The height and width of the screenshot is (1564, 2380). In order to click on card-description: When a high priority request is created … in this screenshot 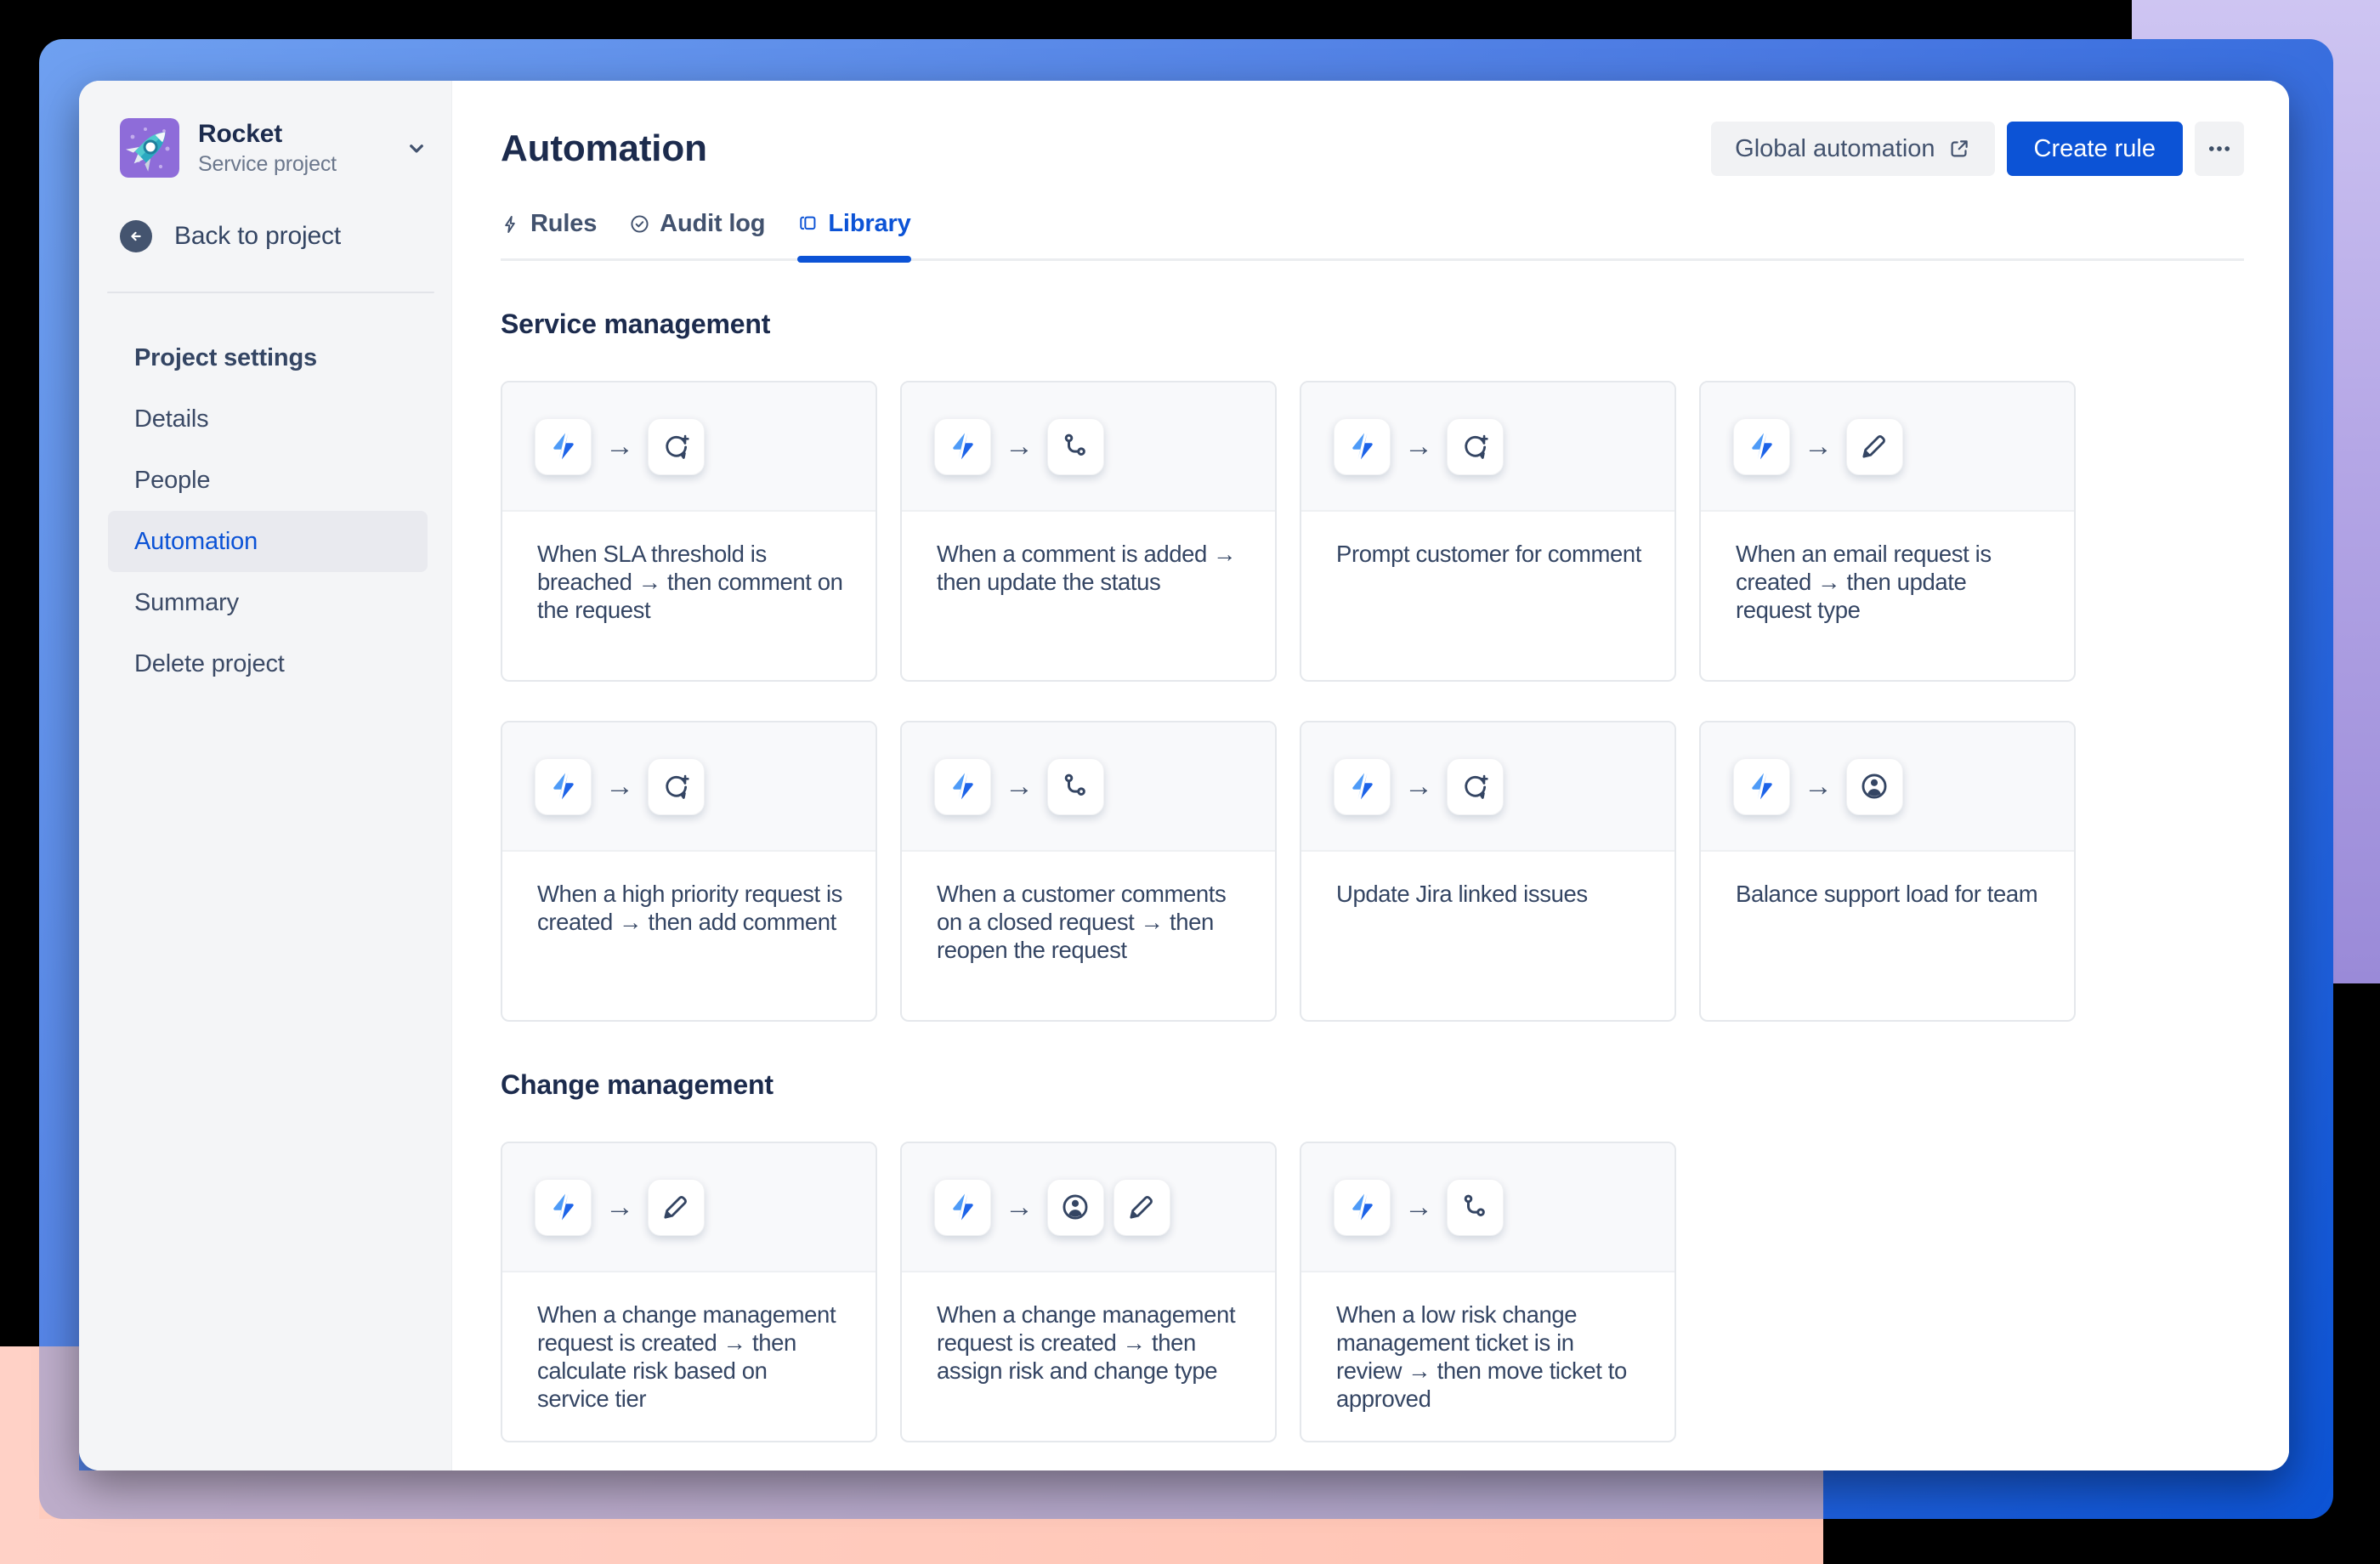, I will do `click(690, 908)`.